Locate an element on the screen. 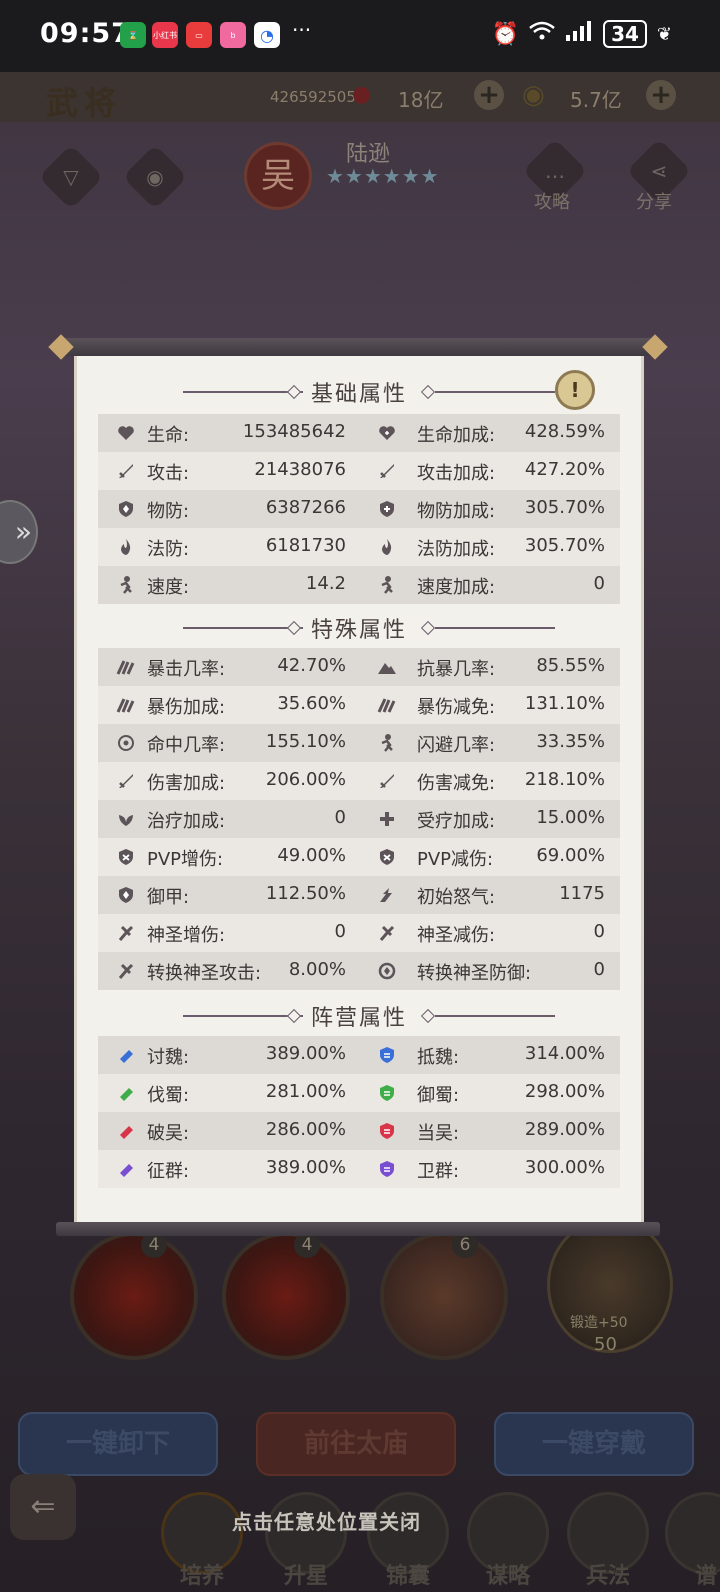 The image size is (720, 1592). side-expand-button: » is located at coordinates (19, 532).